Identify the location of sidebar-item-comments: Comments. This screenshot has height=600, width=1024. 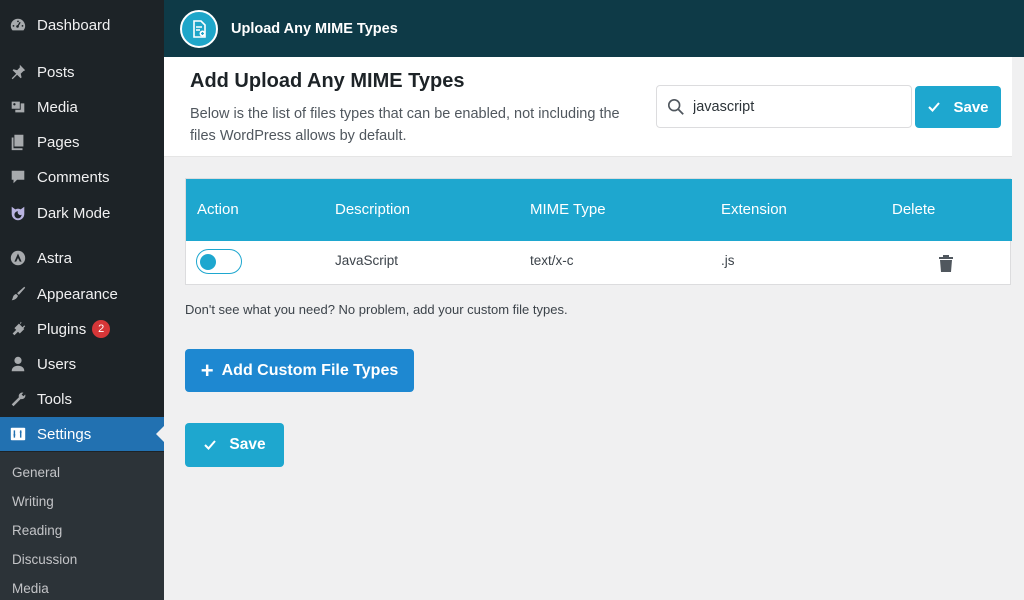
(82, 177).